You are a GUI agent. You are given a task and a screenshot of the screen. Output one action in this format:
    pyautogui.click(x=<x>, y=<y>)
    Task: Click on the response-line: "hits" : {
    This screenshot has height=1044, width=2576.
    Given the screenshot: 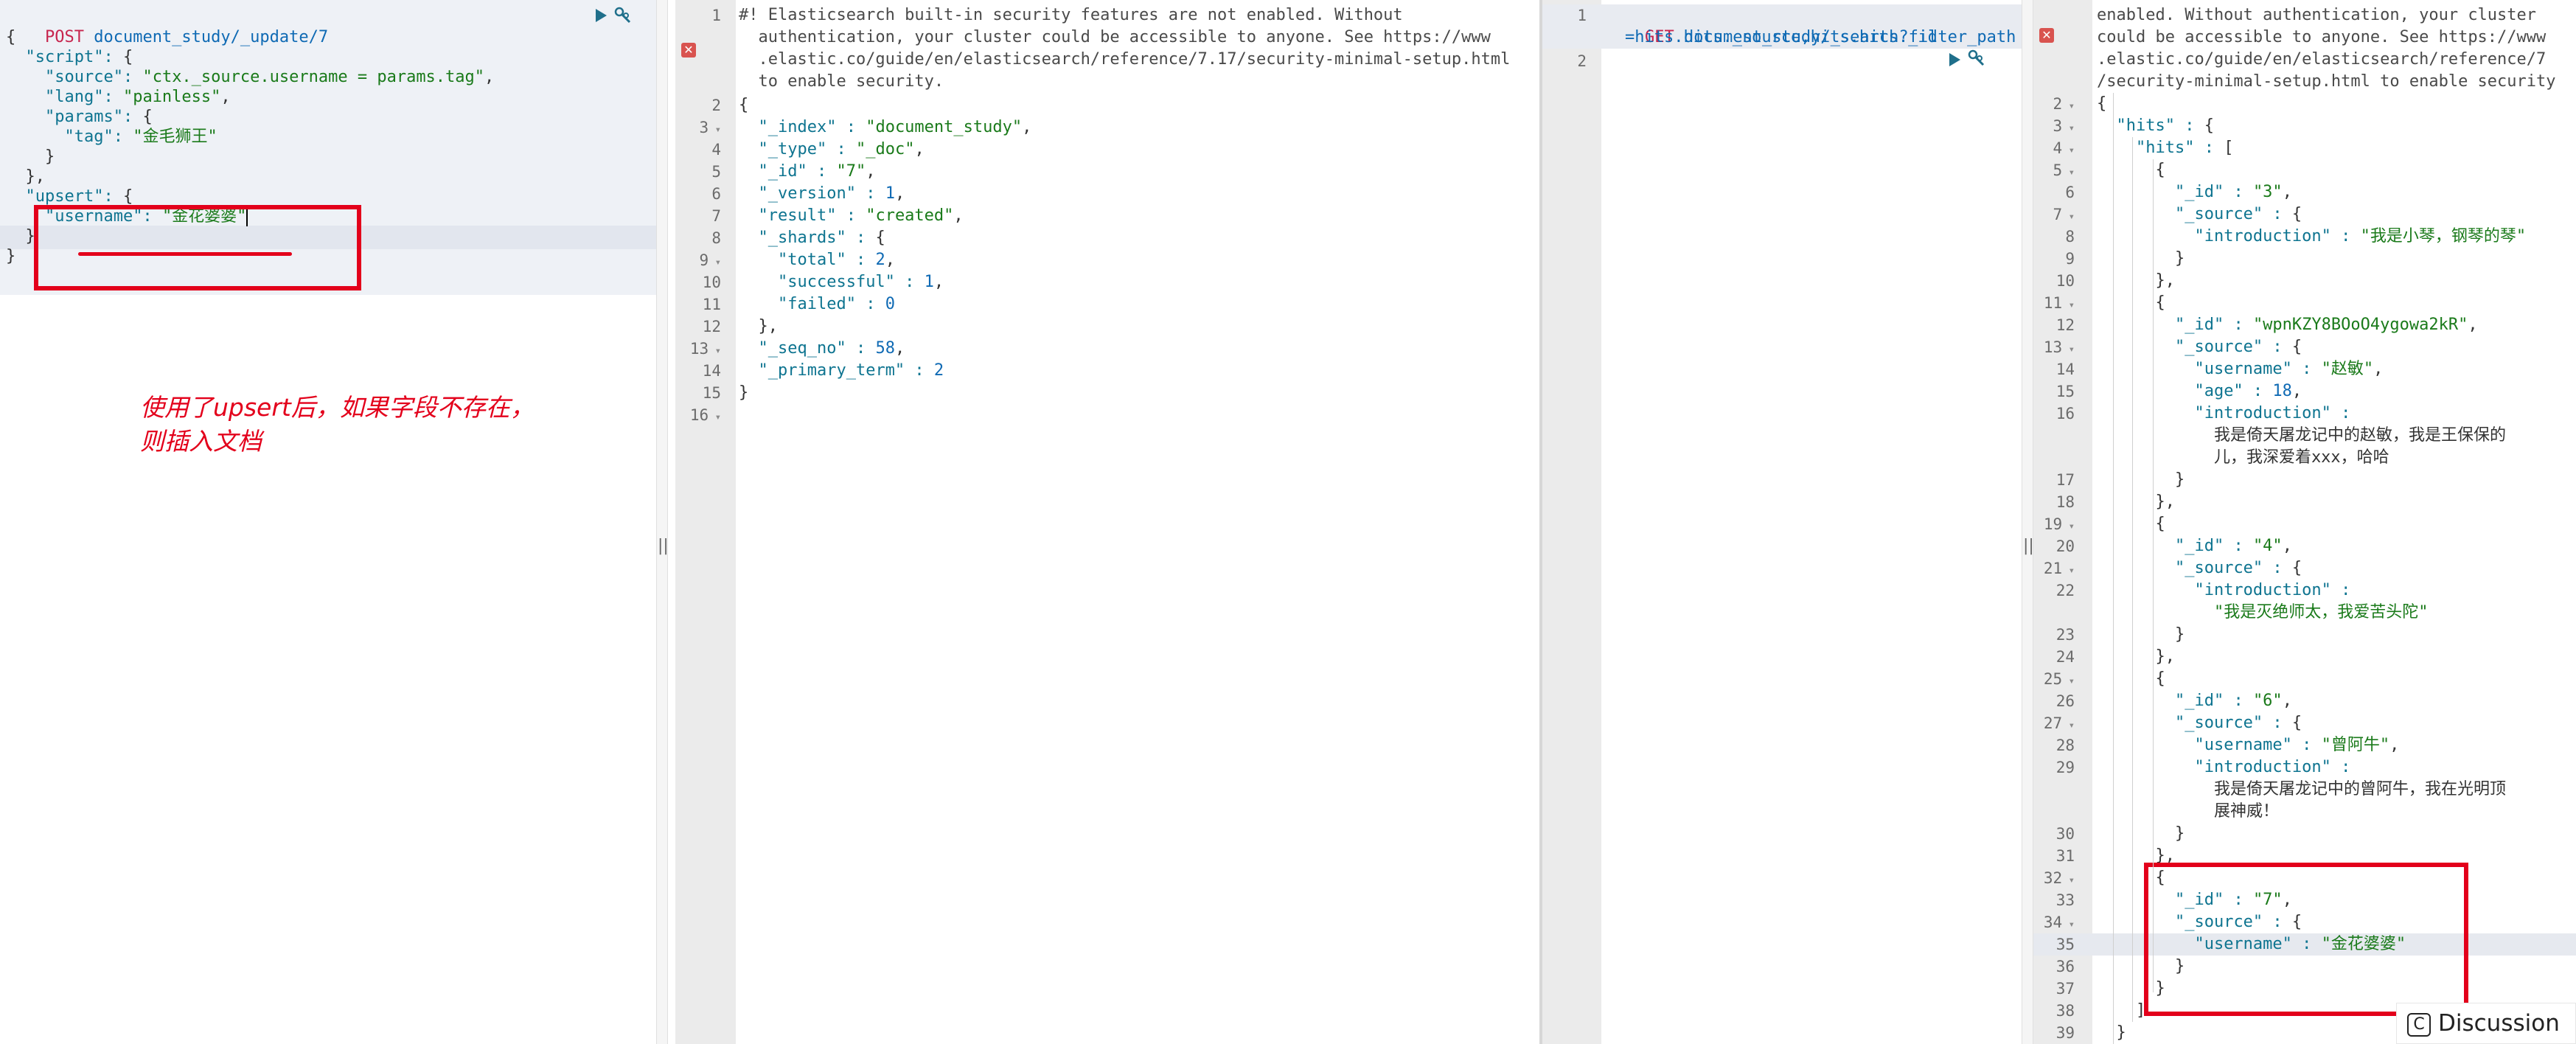 What is the action you would take?
    pyautogui.click(x=2165, y=125)
    